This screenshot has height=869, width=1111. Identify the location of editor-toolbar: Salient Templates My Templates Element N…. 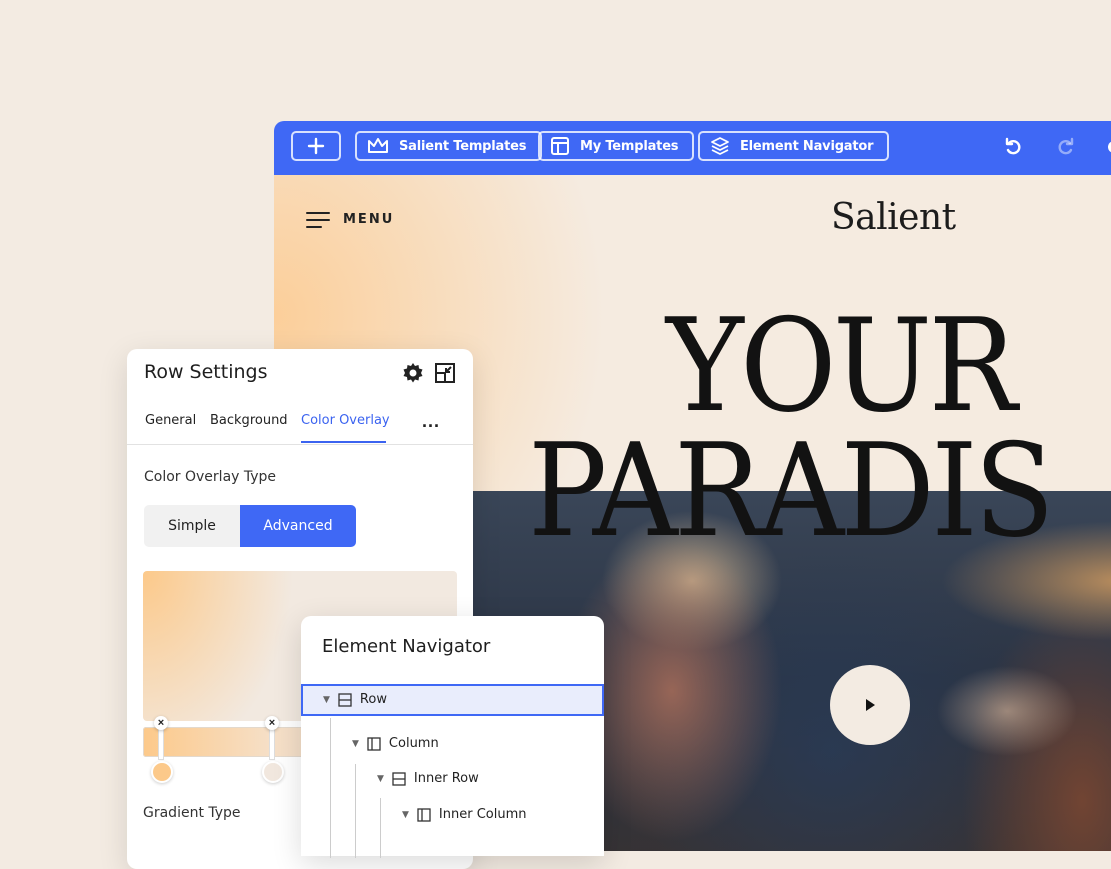
(692, 148).